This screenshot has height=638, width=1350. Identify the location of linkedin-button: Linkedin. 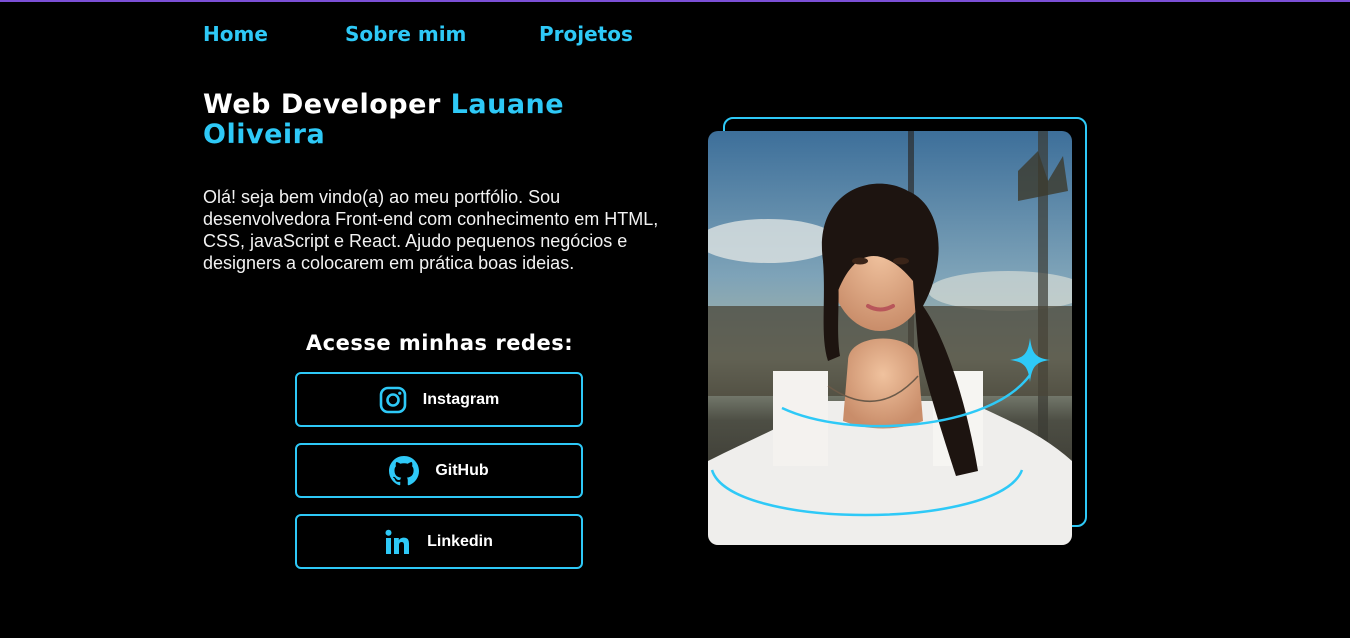
(439, 541).